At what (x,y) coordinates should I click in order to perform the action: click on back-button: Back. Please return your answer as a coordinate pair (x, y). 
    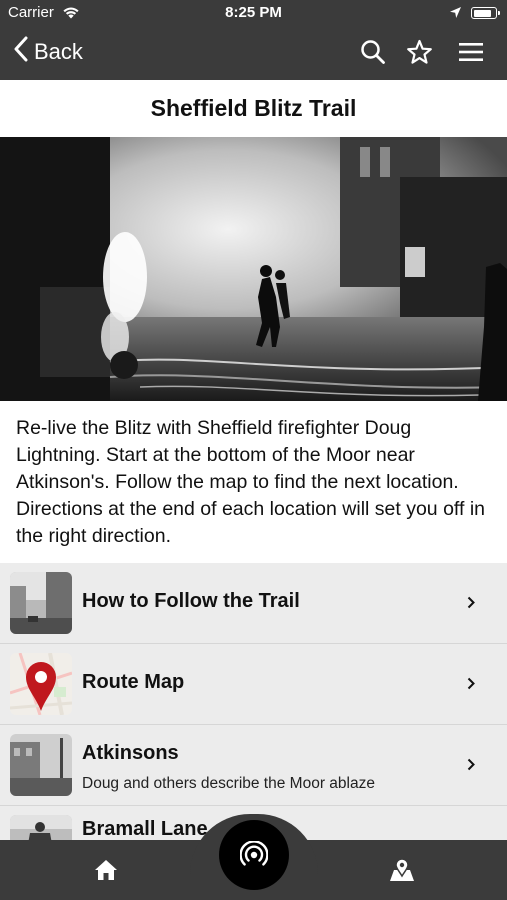
    Looking at the image, I should click on (48, 51).